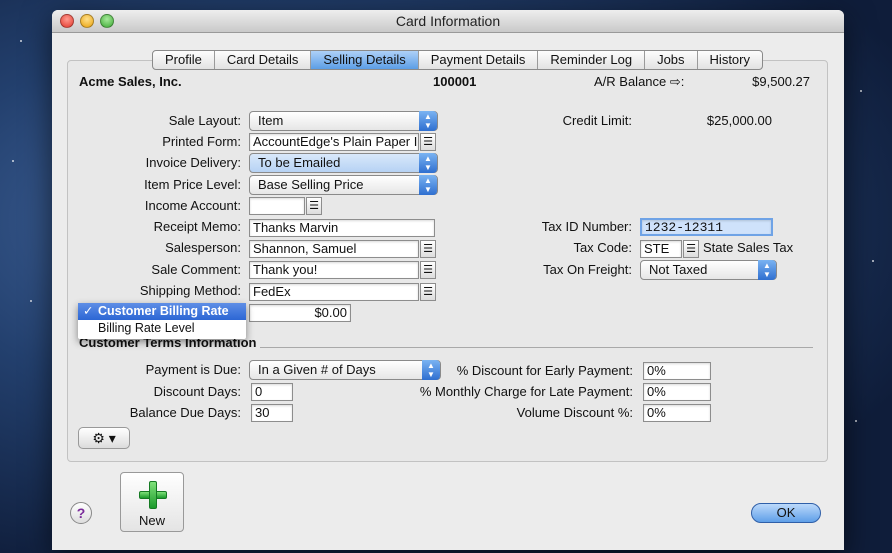 Image resolution: width=892 pixels, height=553 pixels. I want to click on sale-layout-value: Item, so click(271, 120).